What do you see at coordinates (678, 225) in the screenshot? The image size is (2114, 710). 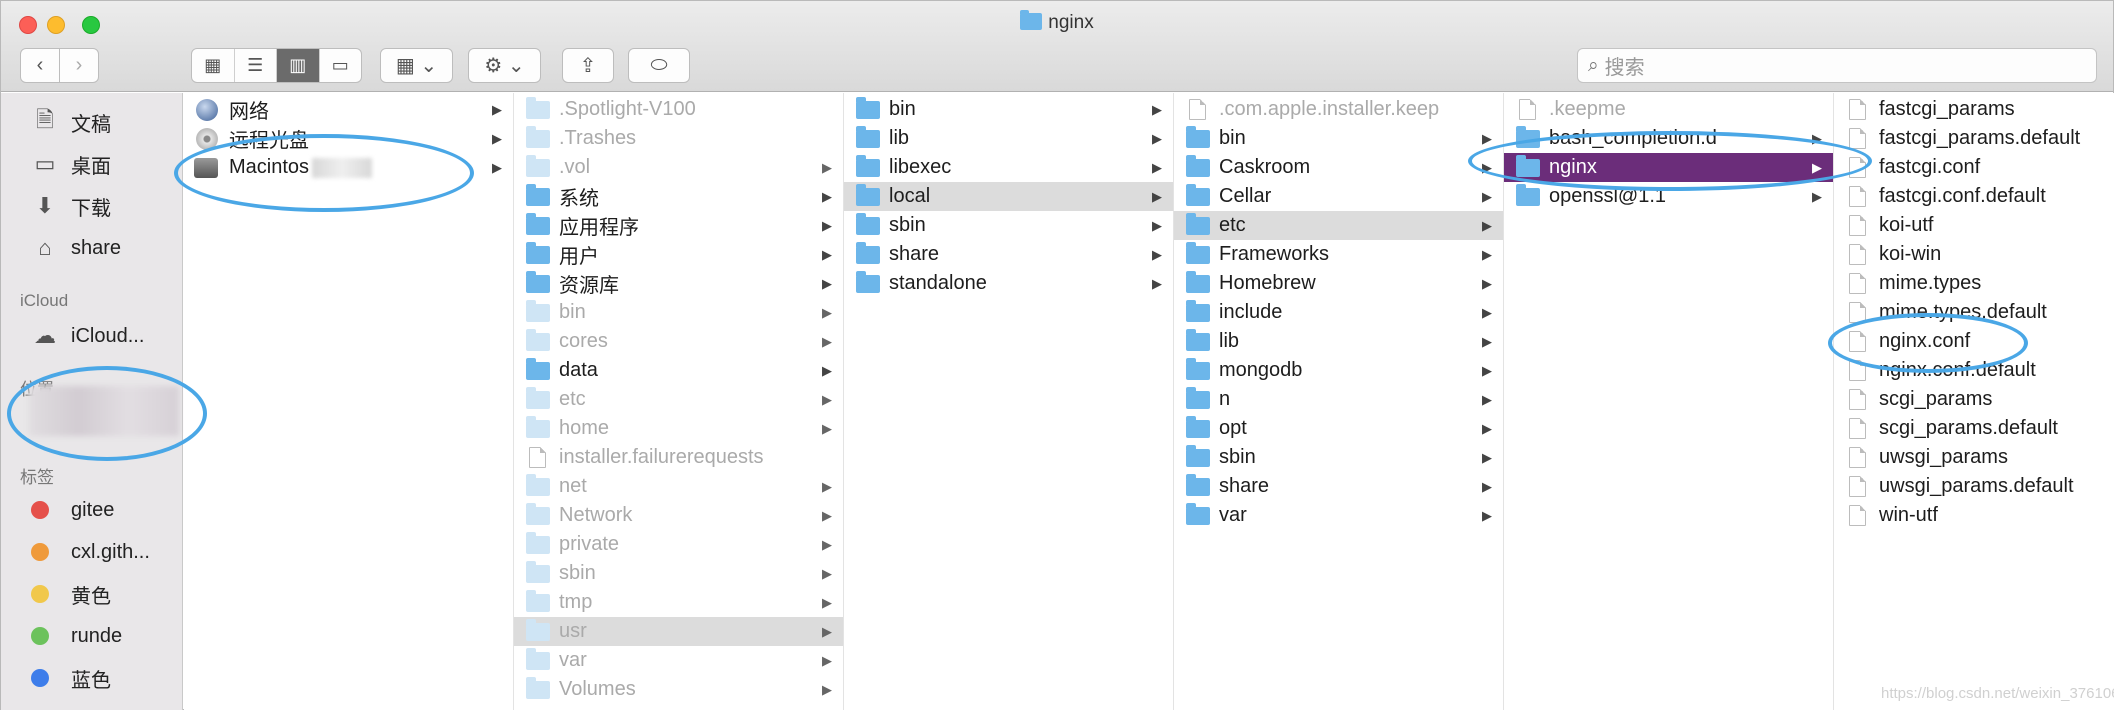 I see `folder-row: 应用程序 ▶` at bounding box center [678, 225].